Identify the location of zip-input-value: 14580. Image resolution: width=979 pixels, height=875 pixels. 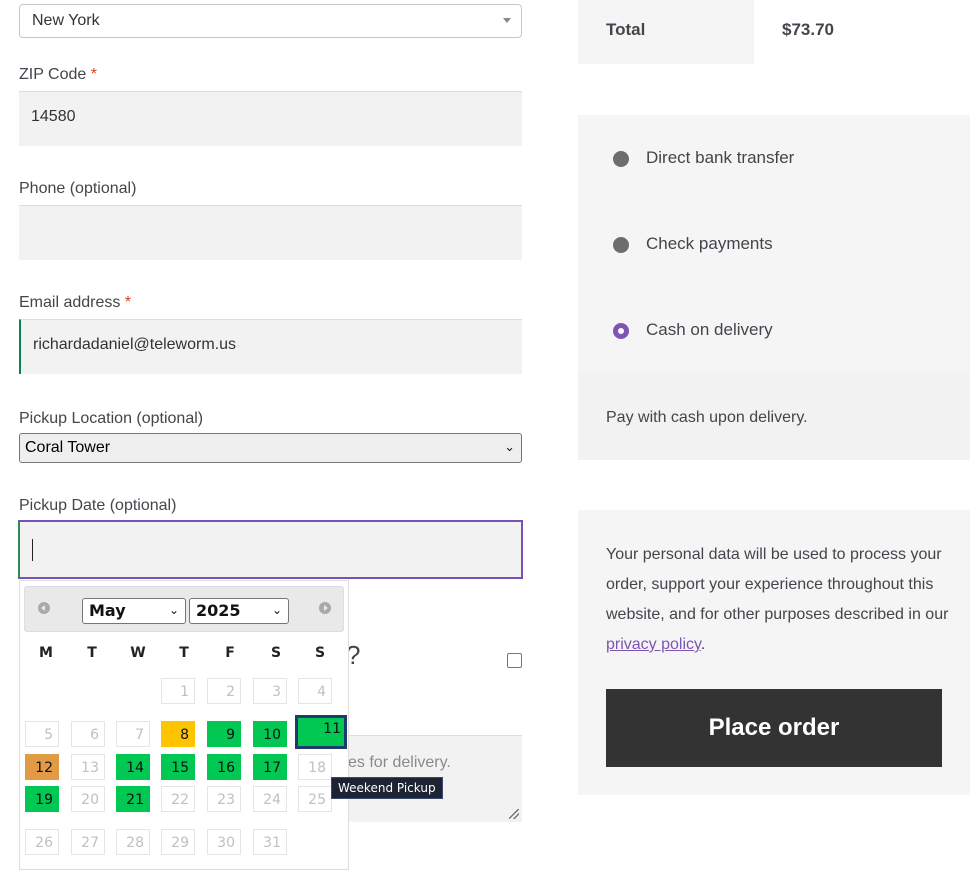
(53, 116).